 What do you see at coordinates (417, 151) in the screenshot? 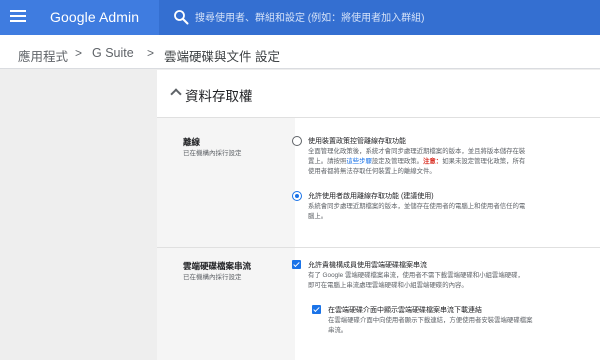
I see `offline-device-policy-desc-1: 全面管理化政策後，系統才會同步處理近期檔案的版本，並且將版本儲存在裝` at bounding box center [417, 151].